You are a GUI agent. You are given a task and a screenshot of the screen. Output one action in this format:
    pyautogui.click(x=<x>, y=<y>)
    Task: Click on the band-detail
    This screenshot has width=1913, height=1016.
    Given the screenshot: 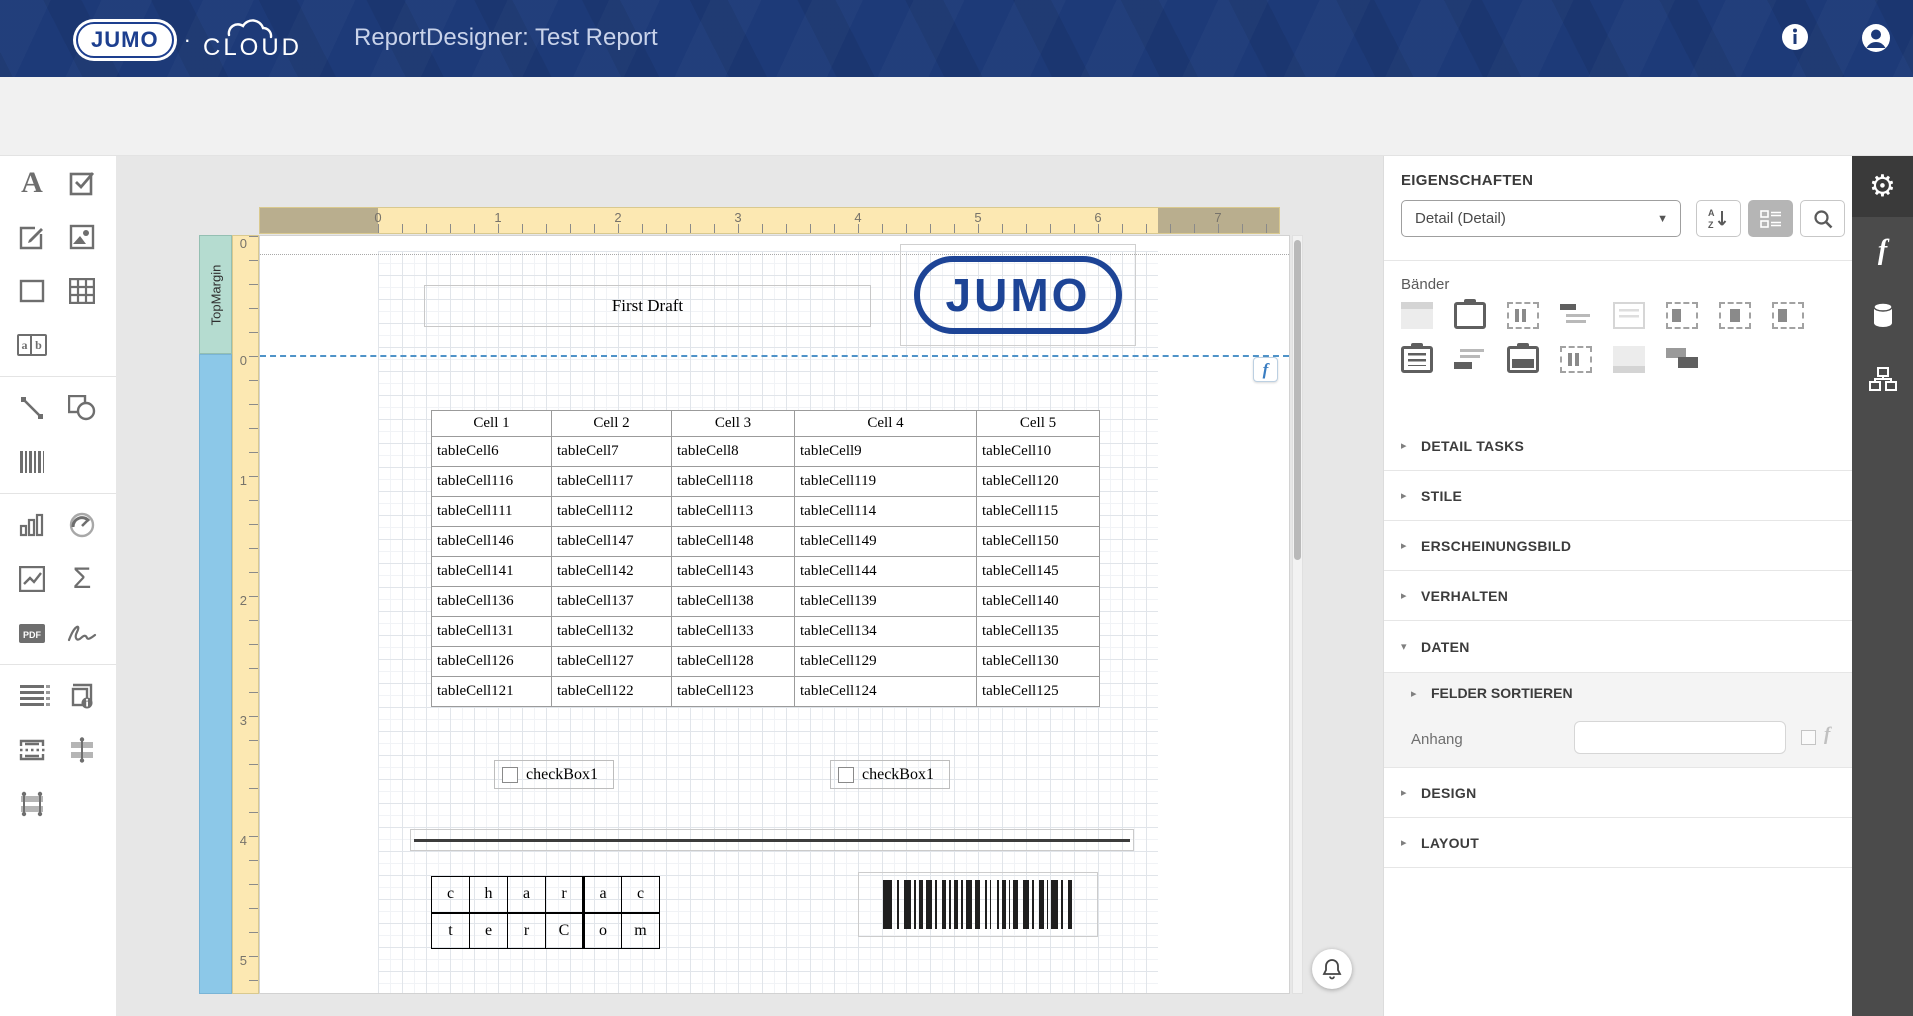 What is the action you would take?
    pyautogui.click(x=215, y=674)
    